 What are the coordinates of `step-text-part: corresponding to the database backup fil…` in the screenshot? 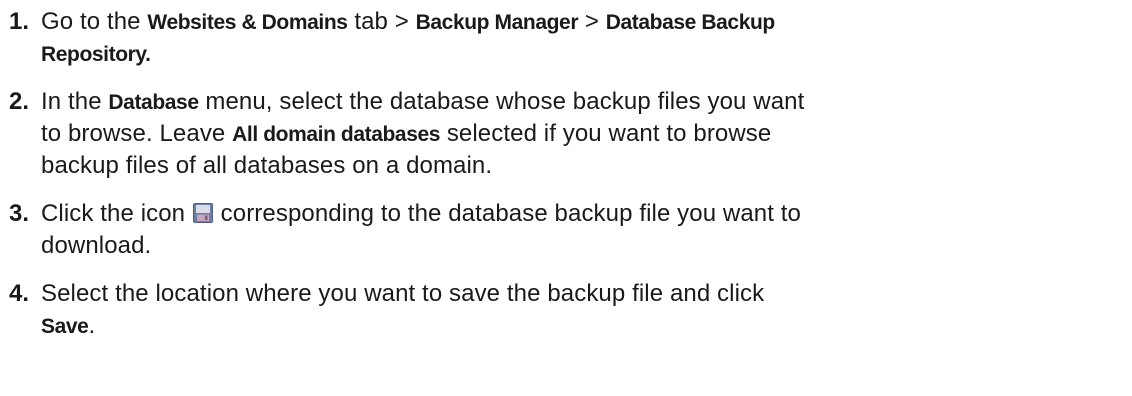 It's located at (507, 213).